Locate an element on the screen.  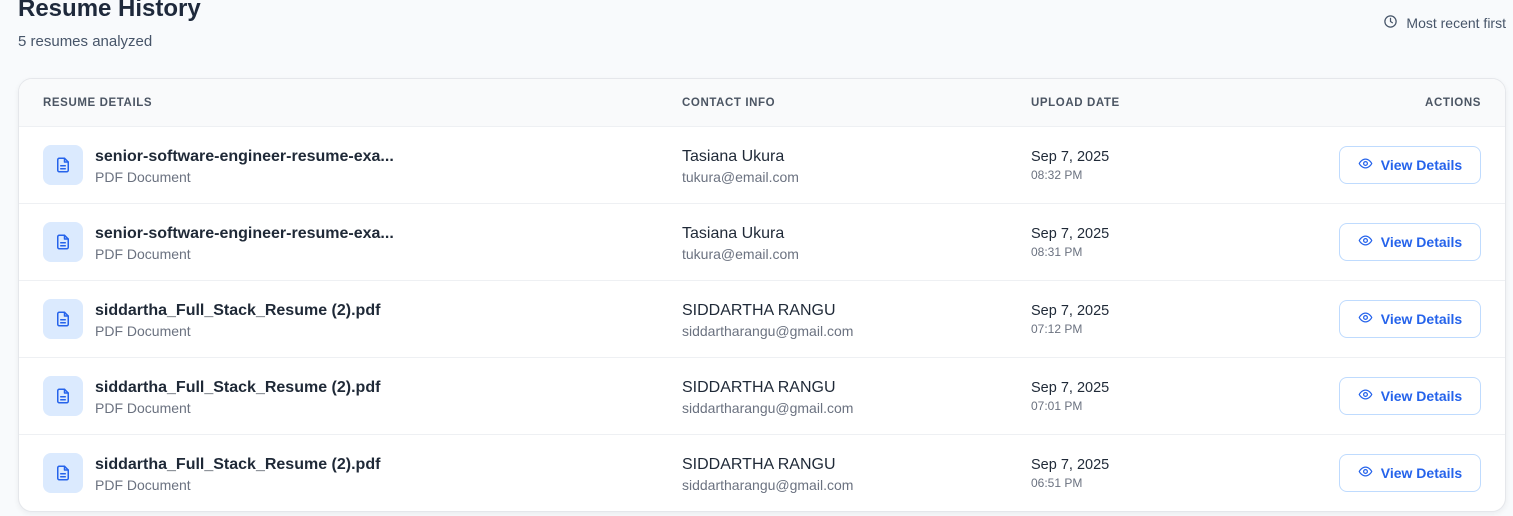
upload-time: 08:31 PM is located at coordinates (1057, 252).